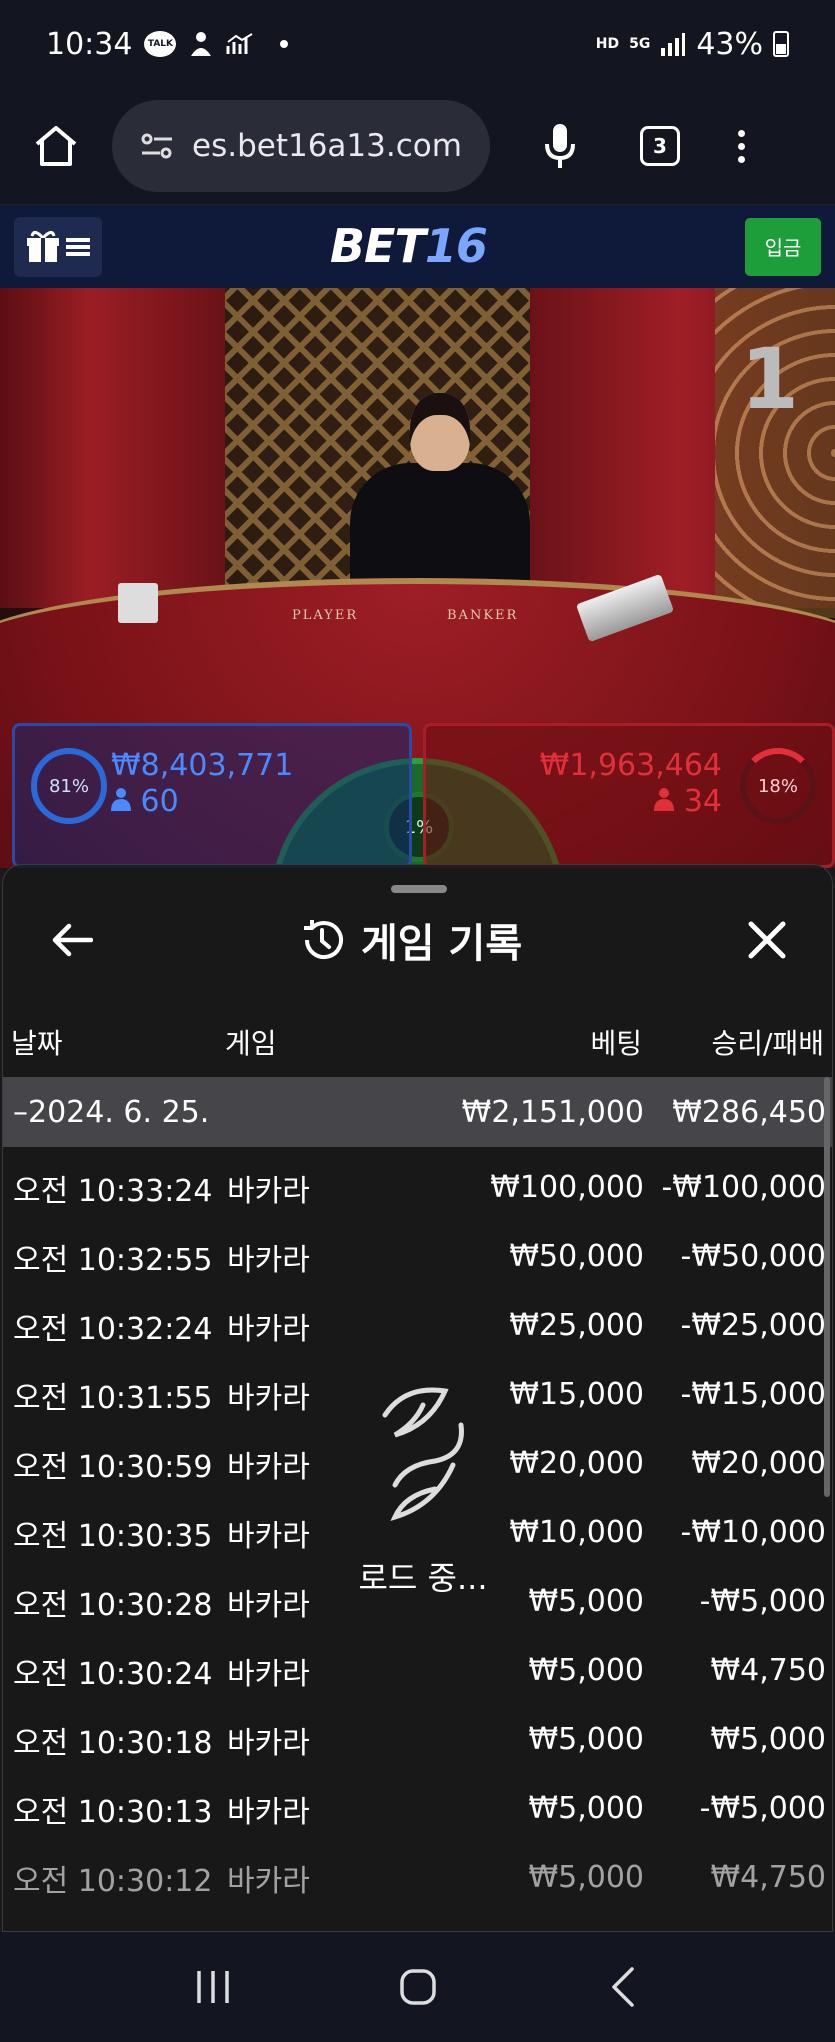 The width and height of the screenshot is (835, 2042). I want to click on drag-handle, so click(419, 889).